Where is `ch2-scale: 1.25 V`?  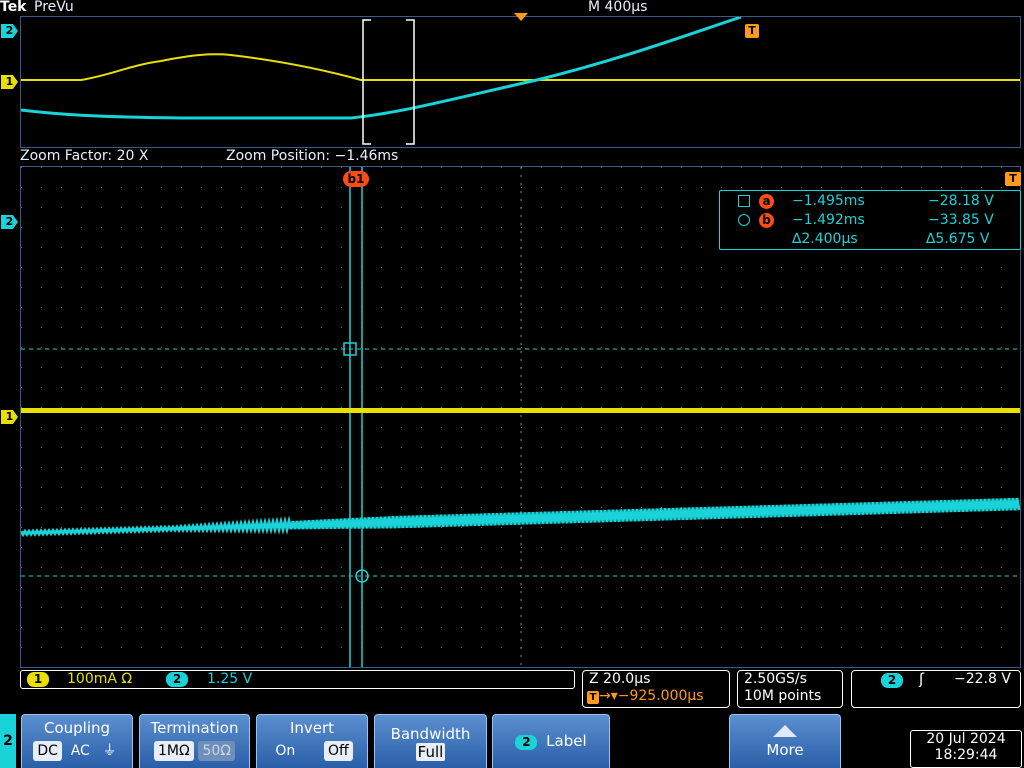
ch2-scale: 1.25 V is located at coordinates (230, 679).